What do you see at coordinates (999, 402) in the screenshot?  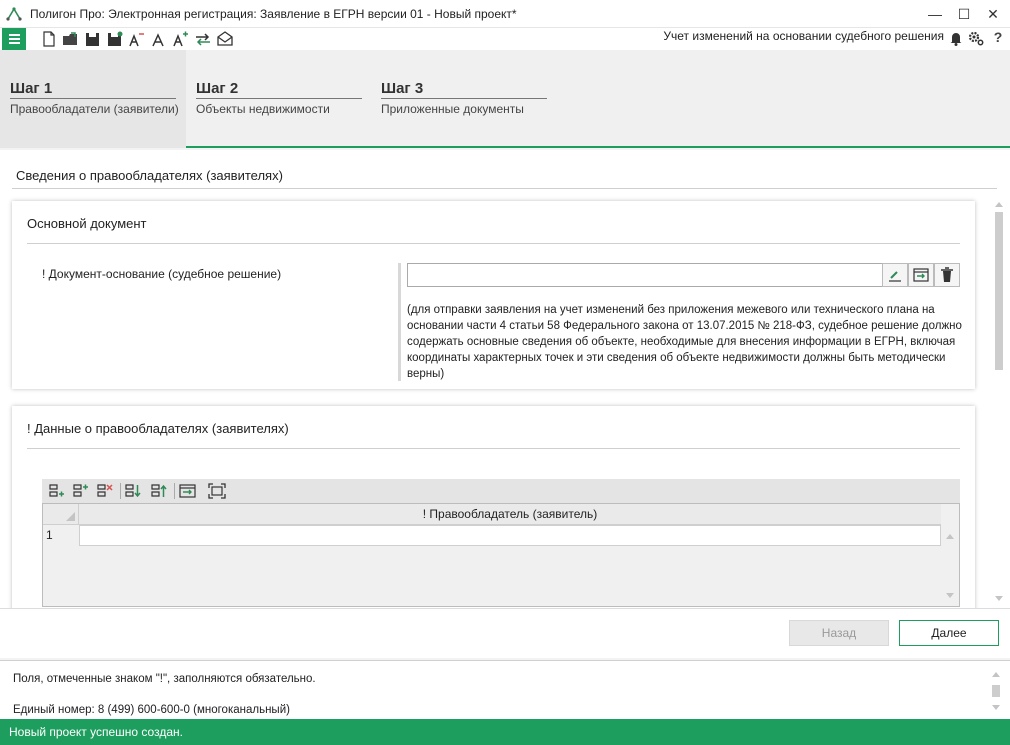 I see `content-scrollbar` at bounding box center [999, 402].